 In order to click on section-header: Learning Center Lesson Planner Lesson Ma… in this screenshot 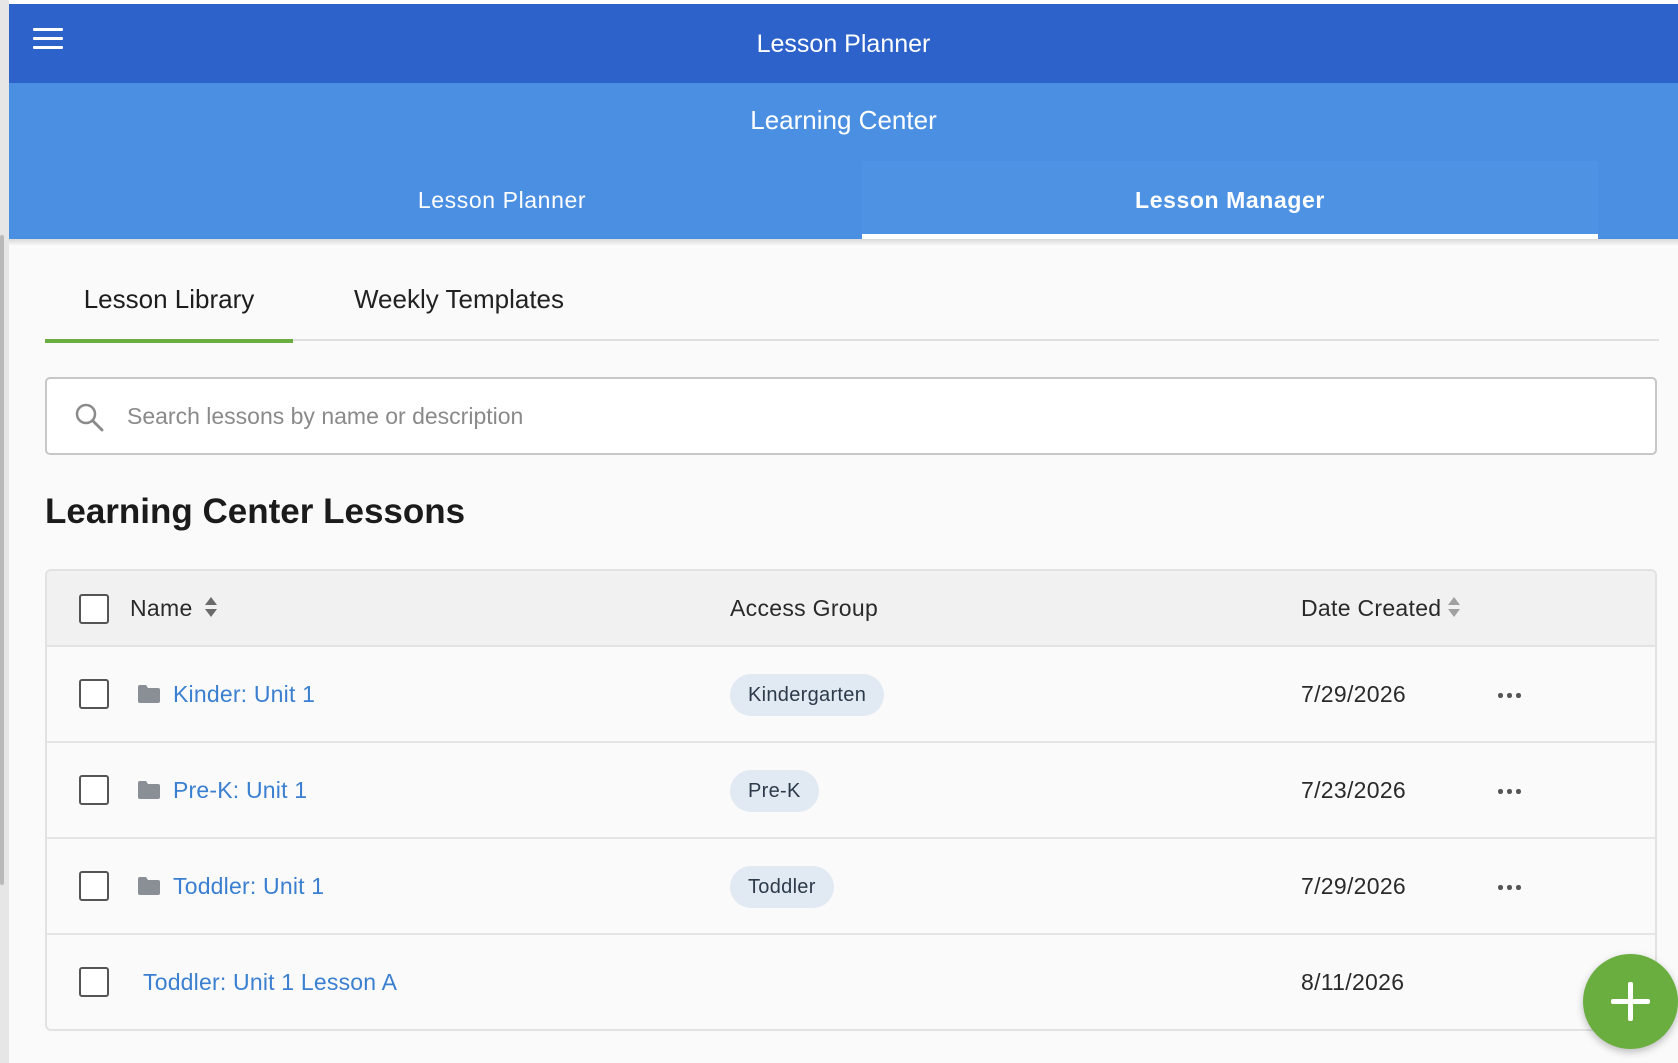, I will do `click(843, 161)`.